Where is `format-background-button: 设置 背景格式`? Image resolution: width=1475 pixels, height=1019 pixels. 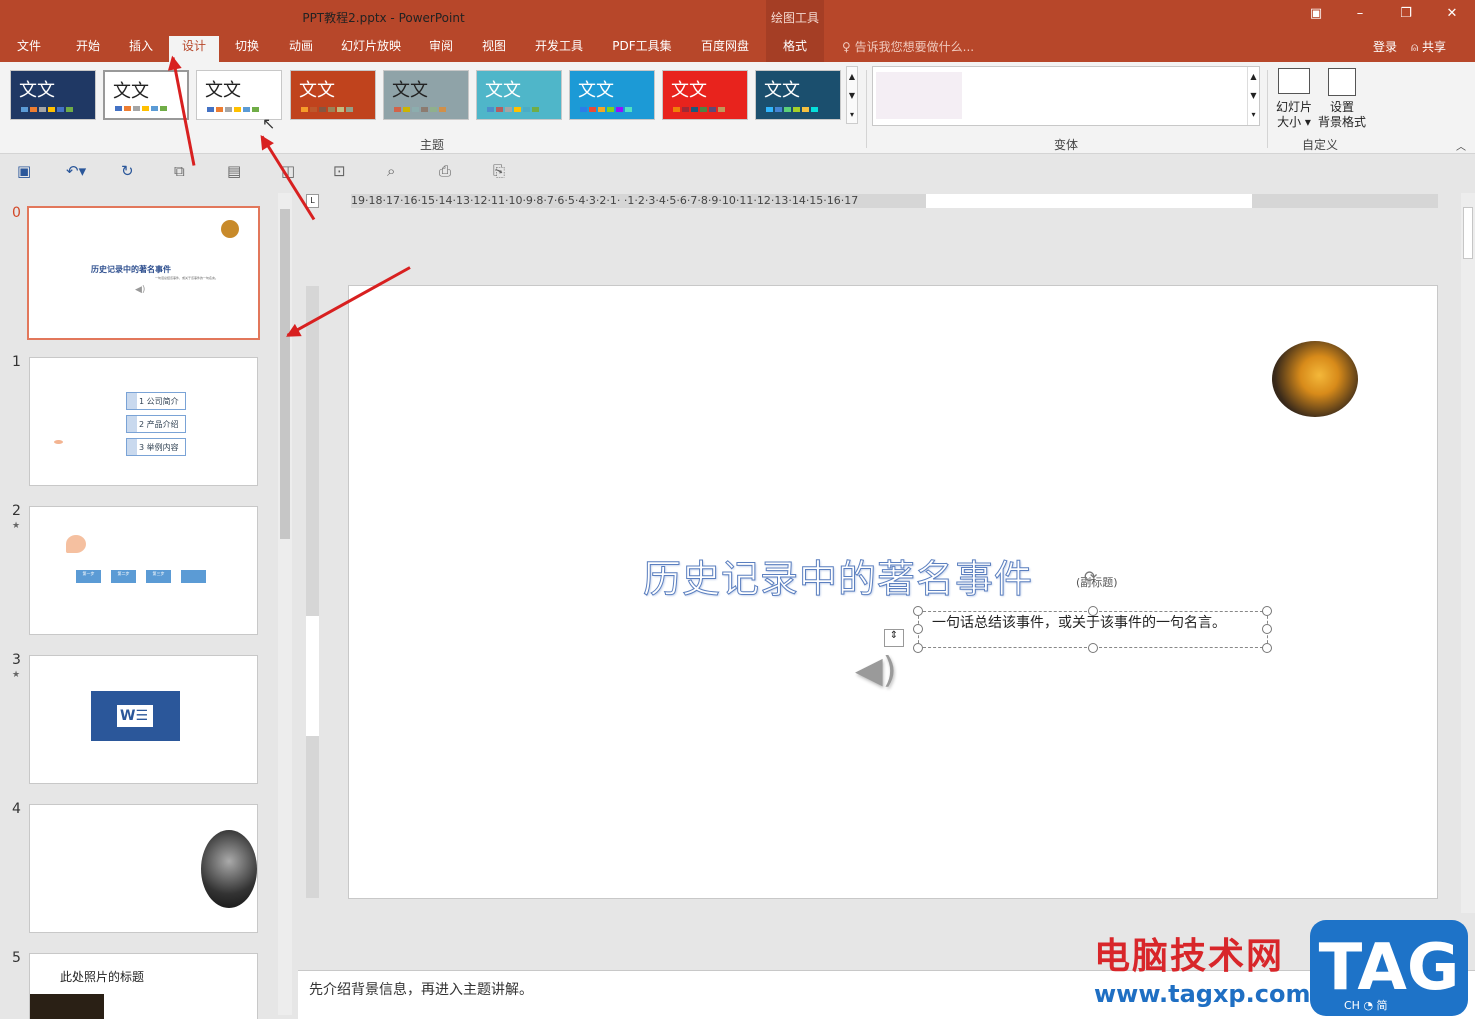 format-background-button: 设置 背景格式 is located at coordinates (1342, 115).